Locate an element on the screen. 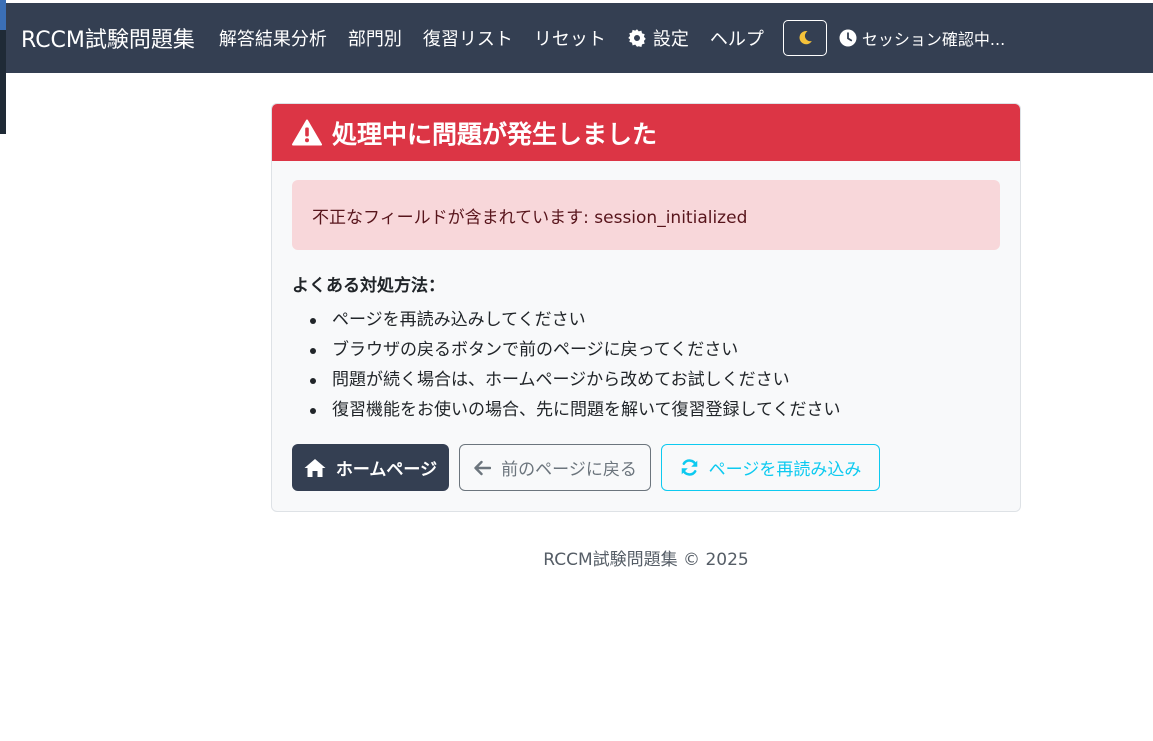 This screenshot has height=741, width=1153. list-item: 問題が続く場合は、ホームページから改めてお試しください is located at coordinates (566, 380).